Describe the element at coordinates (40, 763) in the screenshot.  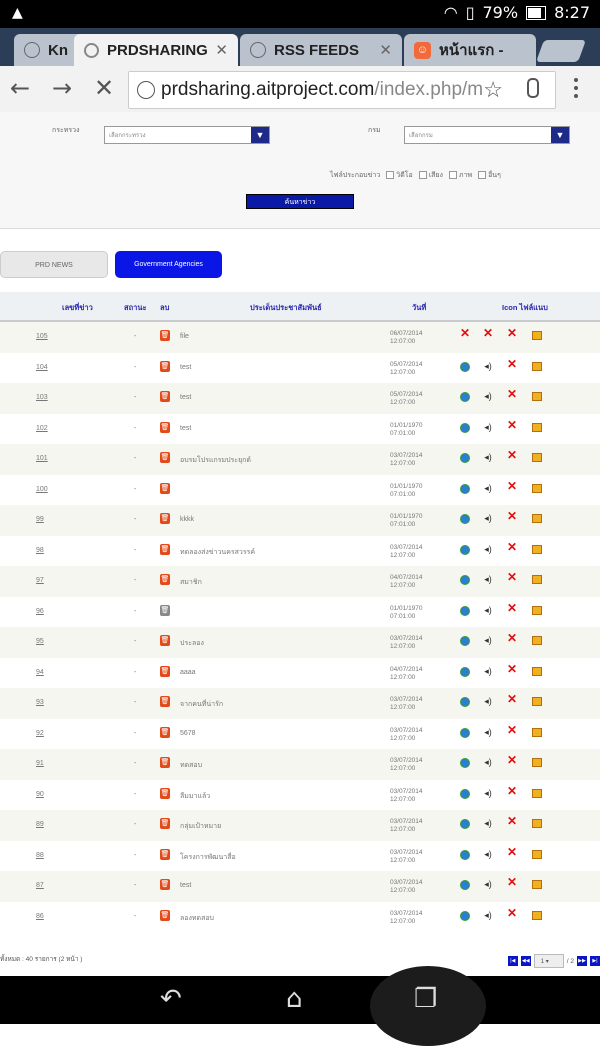
I see `news-id-link: 91` at that location.